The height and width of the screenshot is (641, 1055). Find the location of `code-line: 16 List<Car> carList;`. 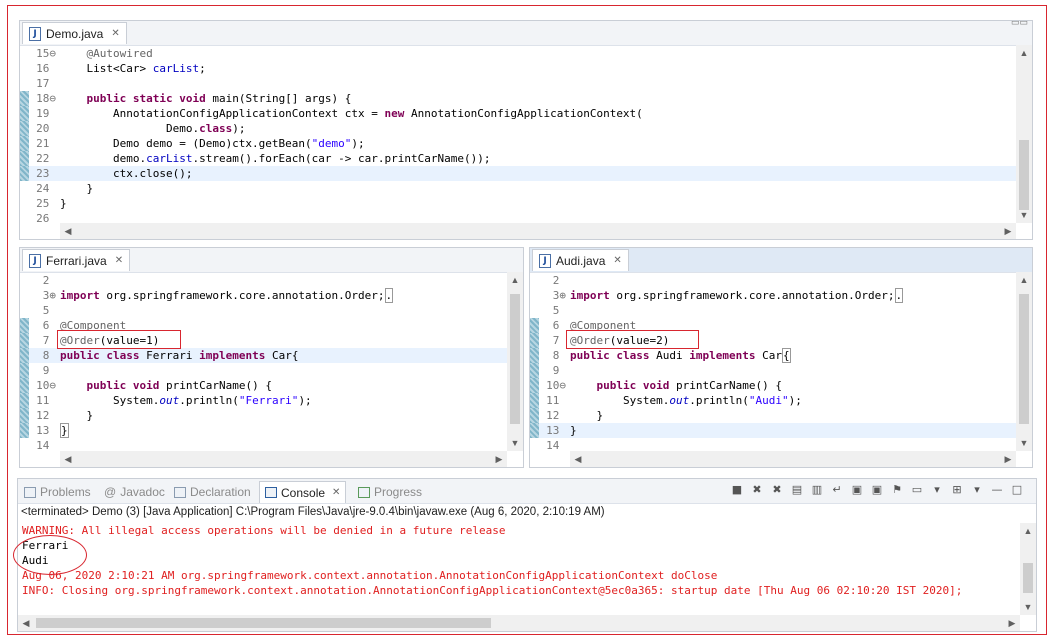

code-line: 16 List<Car> carList; is located at coordinates (518, 68).